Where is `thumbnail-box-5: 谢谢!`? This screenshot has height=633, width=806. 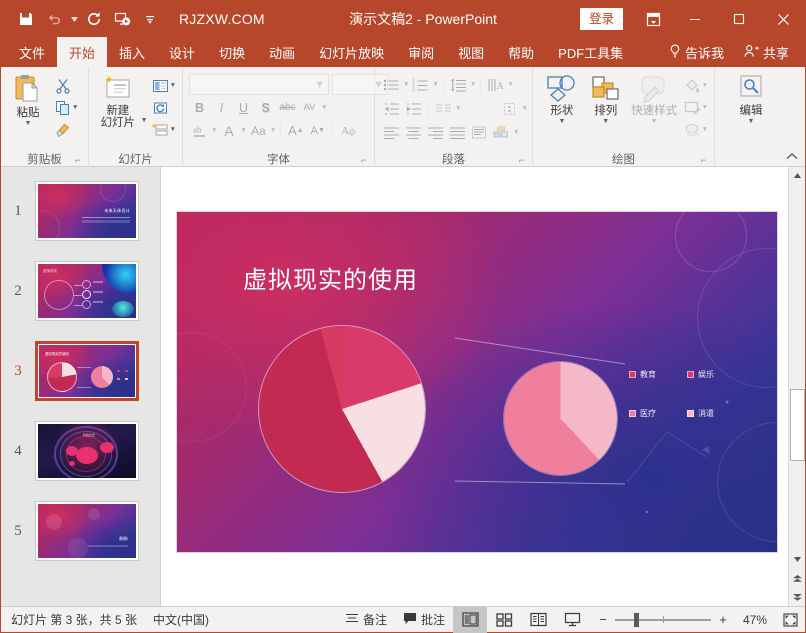 thumbnail-box-5: 谢谢! is located at coordinates (87, 531).